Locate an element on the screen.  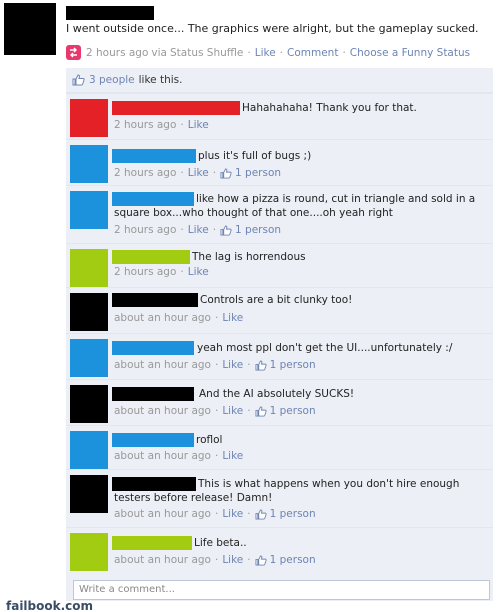
likes-count-link: 3 people is located at coordinates (112, 80).